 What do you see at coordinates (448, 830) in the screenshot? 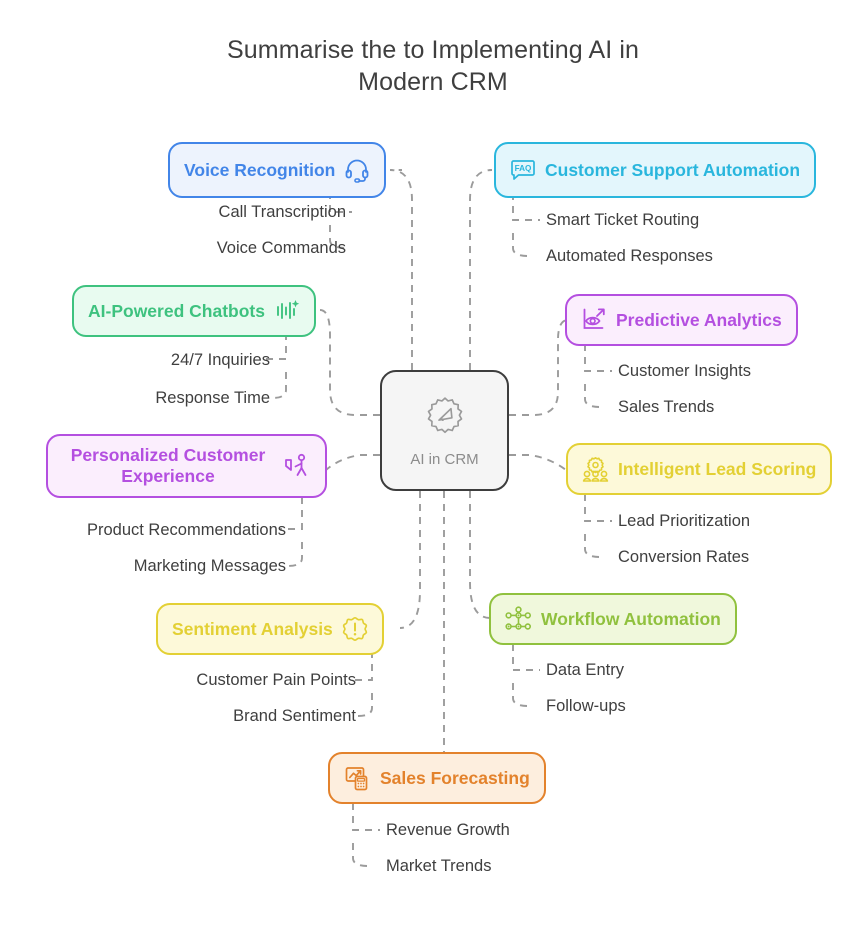
I see `sub-item-revenue-growth: Revenue Growth` at bounding box center [448, 830].